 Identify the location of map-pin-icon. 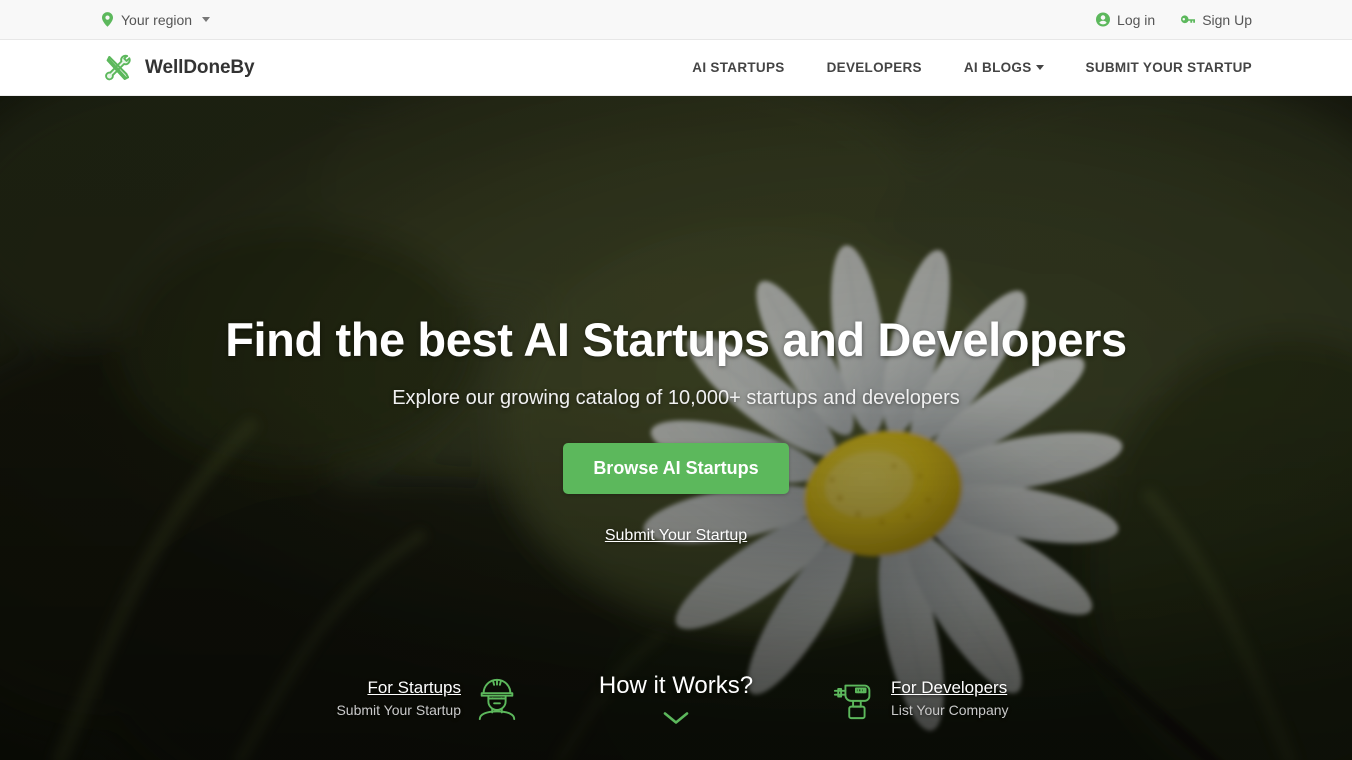
(107, 20).